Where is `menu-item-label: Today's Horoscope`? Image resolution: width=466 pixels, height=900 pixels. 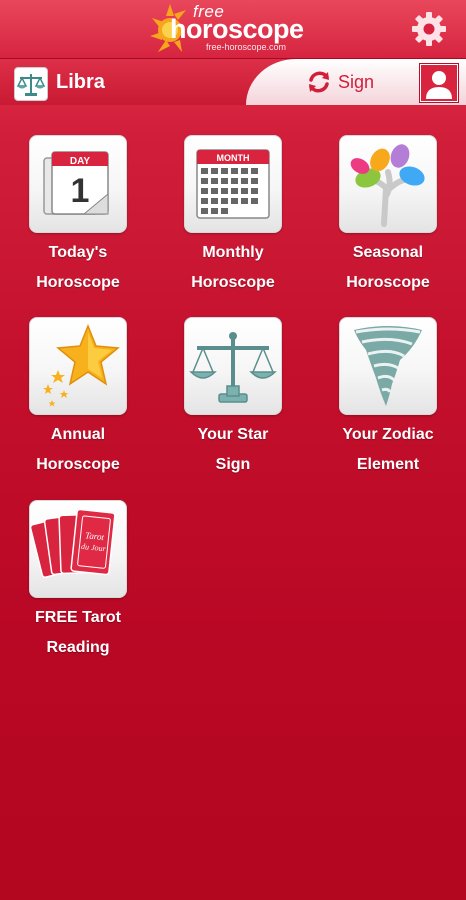 menu-item-label: Today's Horoscope is located at coordinates (78, 268).